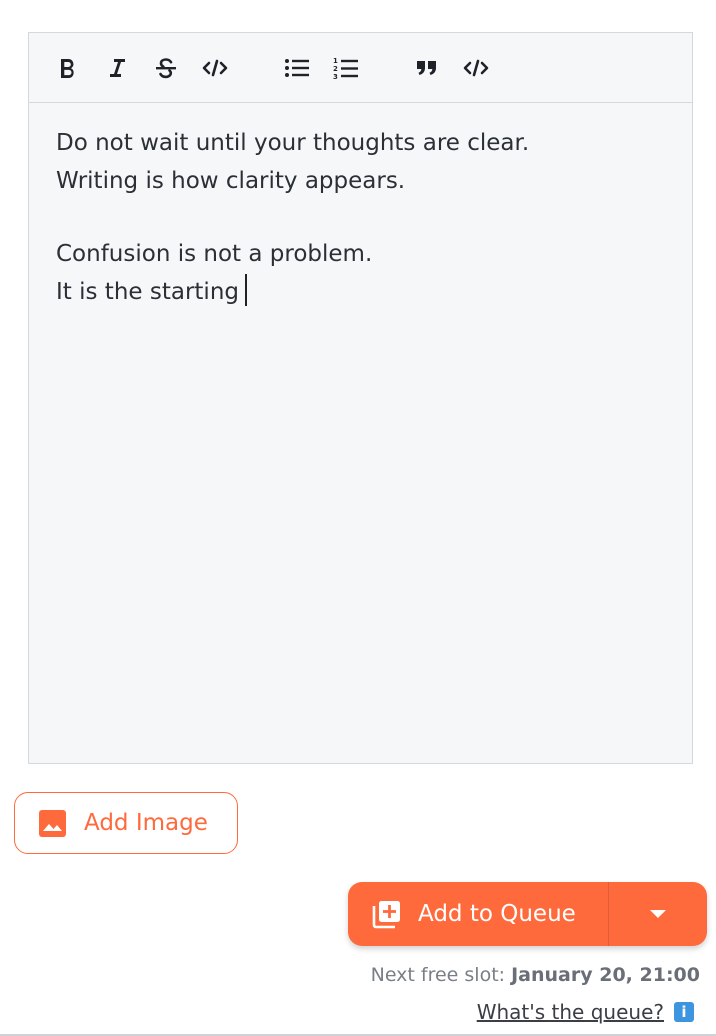  Describe the element at coordinates (335, 76) in the screenshot. I see `svg-text: 3` at that location.